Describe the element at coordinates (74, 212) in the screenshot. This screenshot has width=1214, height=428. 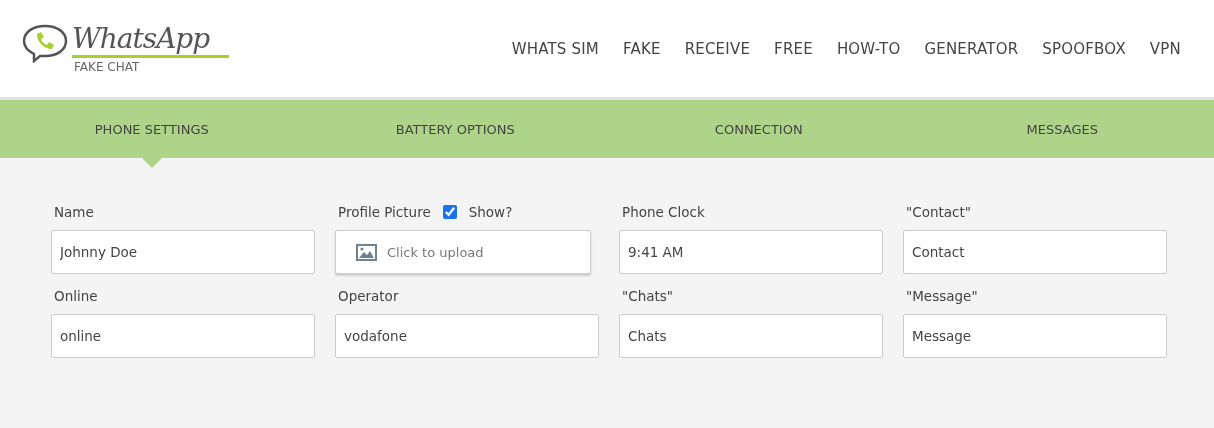
I see `field-label: Name` at that location.